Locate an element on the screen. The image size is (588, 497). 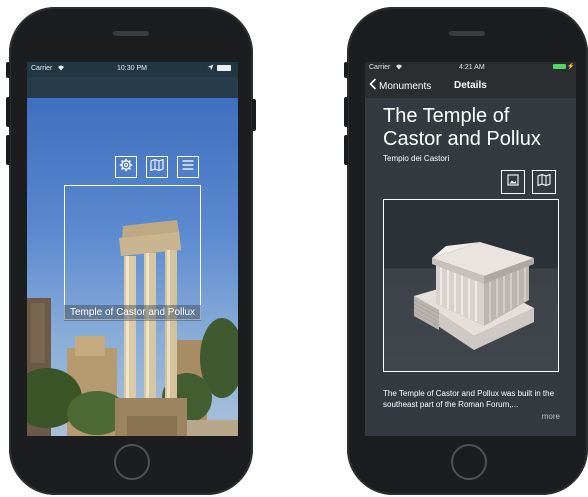
nav-title: Details is located at coordinates (470, 85).